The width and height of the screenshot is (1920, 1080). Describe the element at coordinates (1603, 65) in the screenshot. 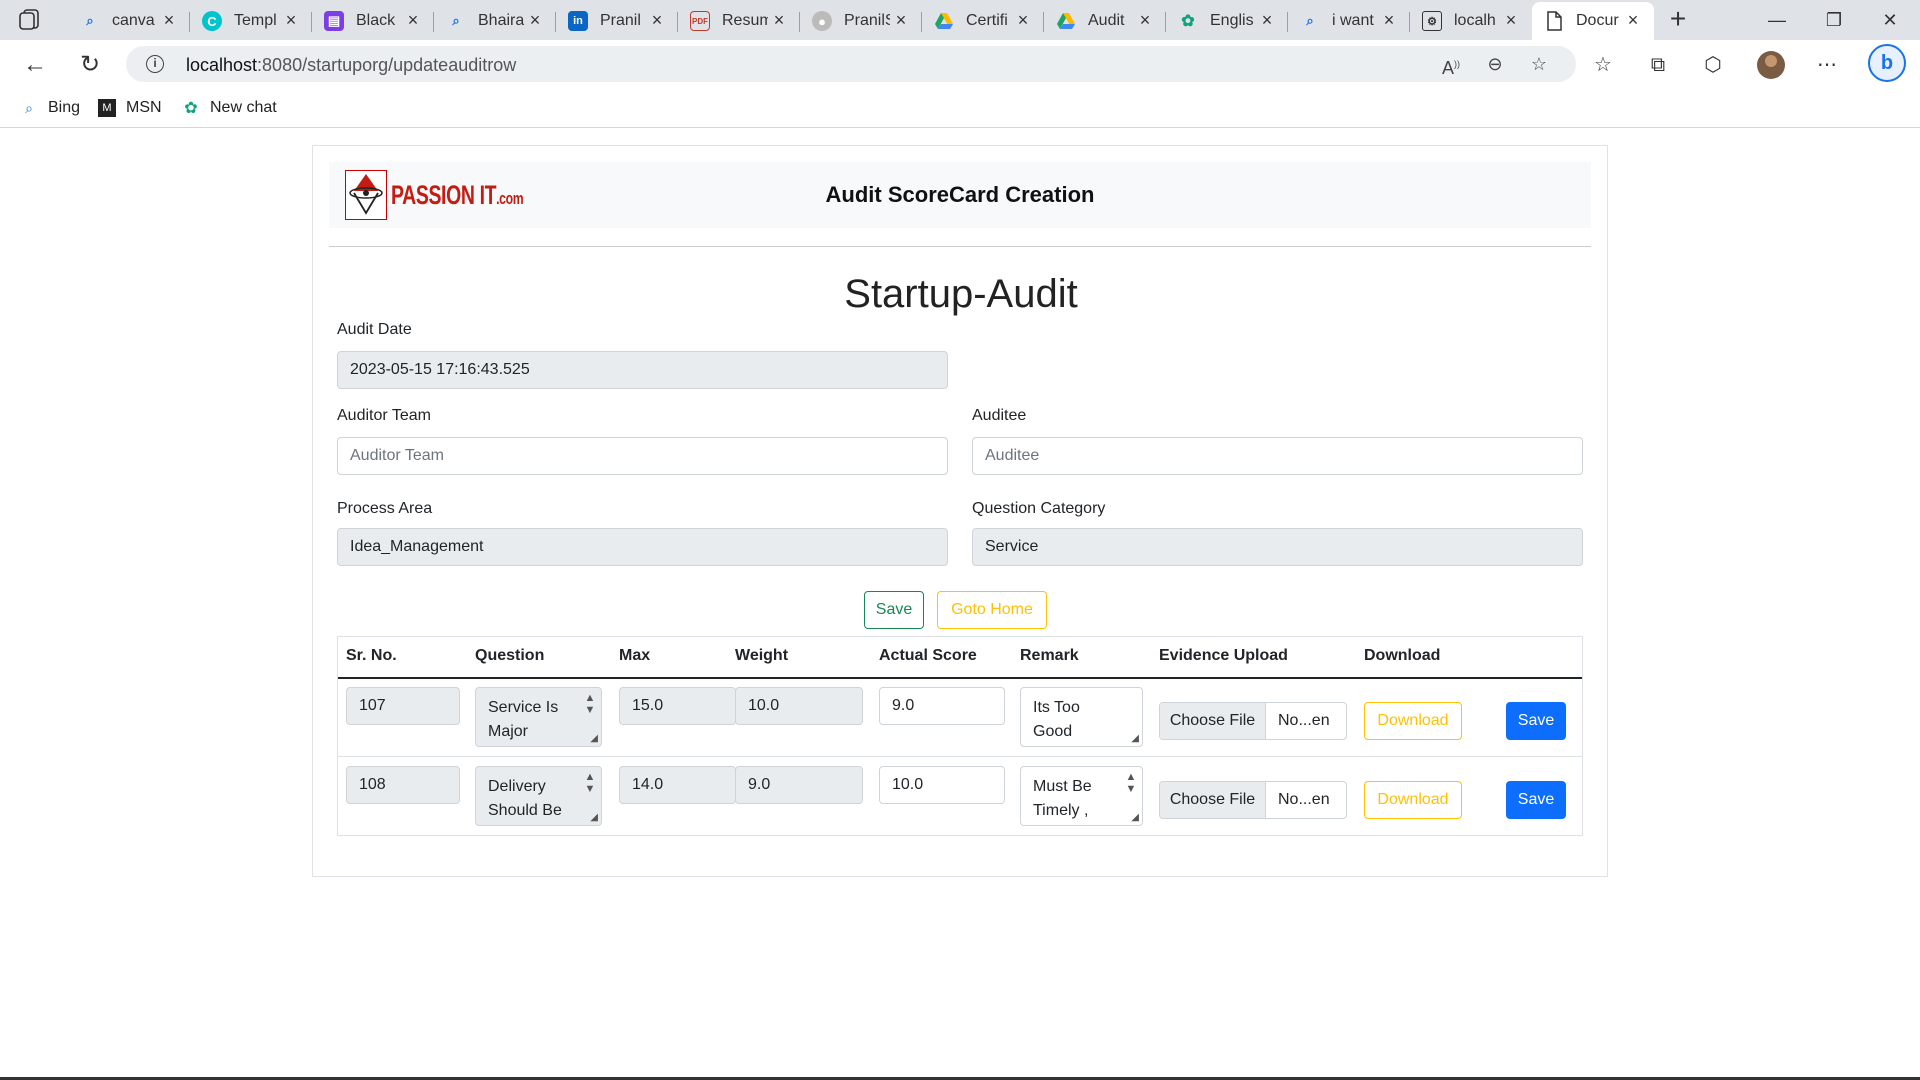

I see `favorites-icon: ☆` at that location.